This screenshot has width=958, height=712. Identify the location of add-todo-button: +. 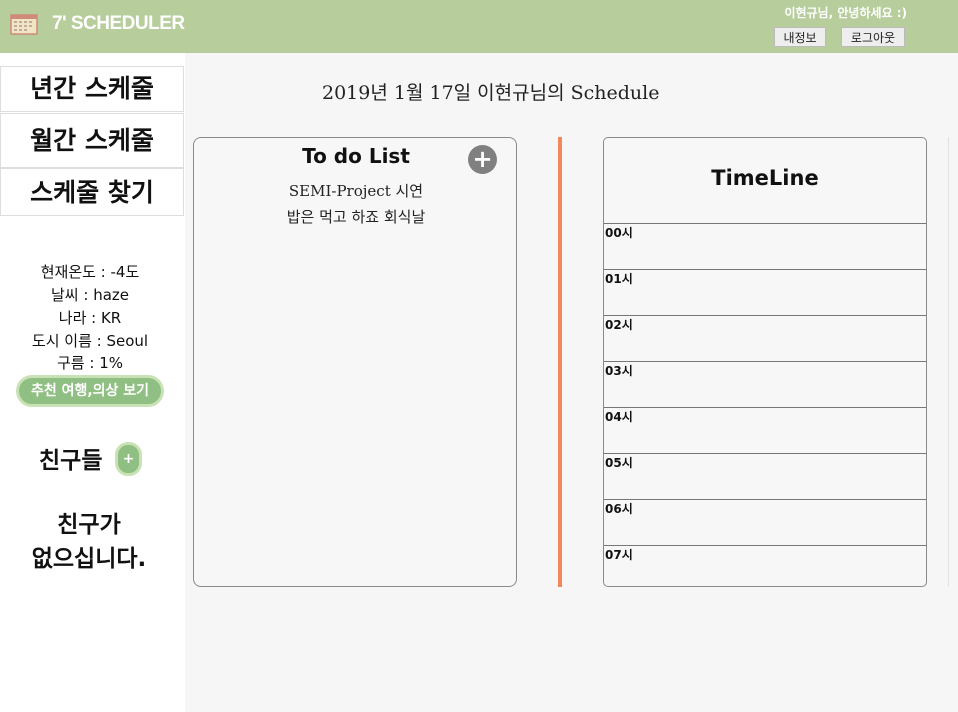
(482, 159).